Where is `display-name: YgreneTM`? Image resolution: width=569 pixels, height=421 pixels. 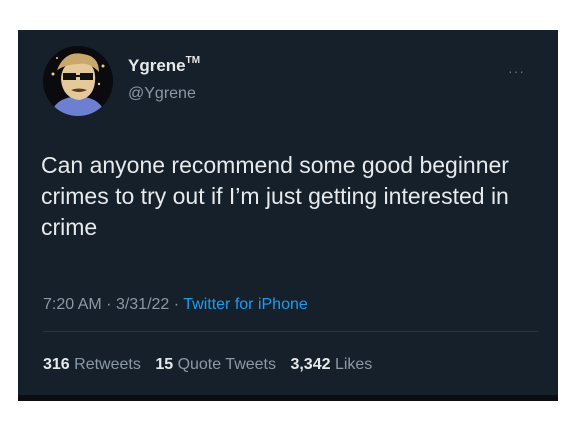 display-name: YgreneTM is located at coordinates (164, 65).